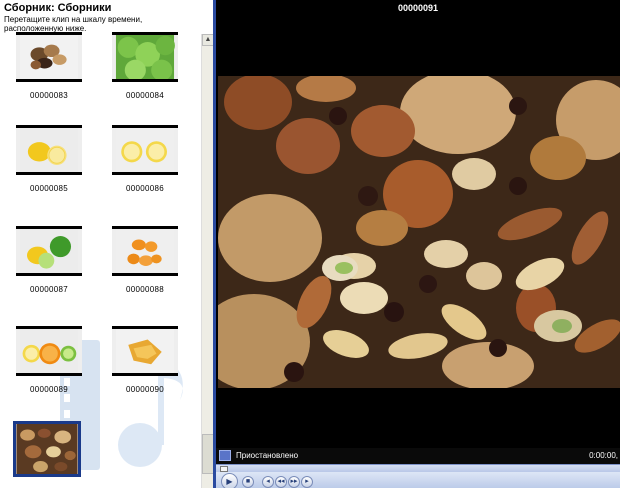 This screenshot has width=620, height=488. I want to click on nuts-thumbnail, so click(47, 449).